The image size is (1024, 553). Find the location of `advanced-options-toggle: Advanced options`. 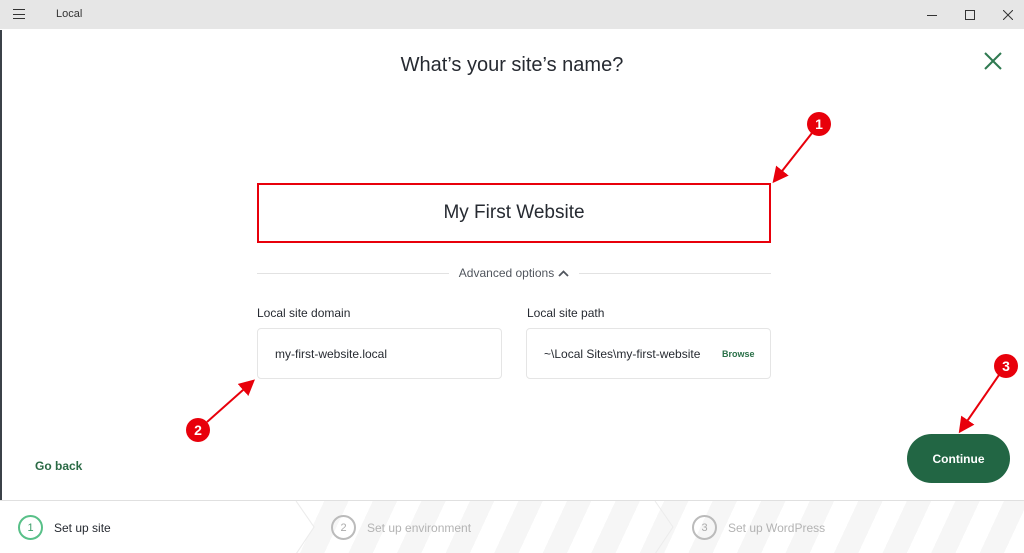

advanced-options-toggle: Advanced options is located at coordinates (514, 273).